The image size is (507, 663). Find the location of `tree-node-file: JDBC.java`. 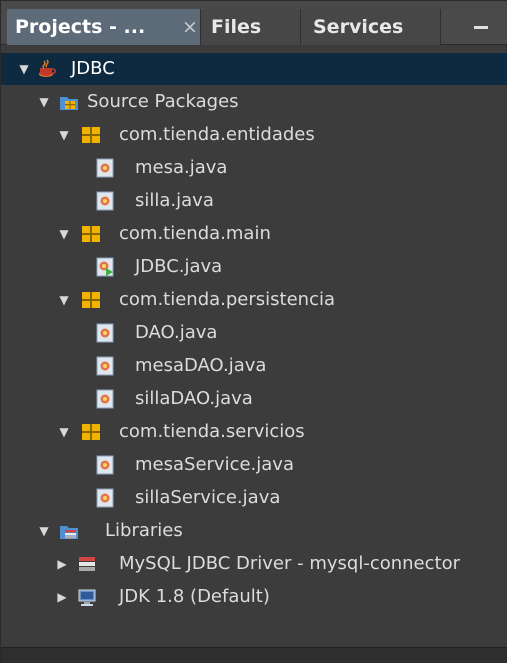

tree-node-file: JDBC.java is located at coordinates (254, 267).